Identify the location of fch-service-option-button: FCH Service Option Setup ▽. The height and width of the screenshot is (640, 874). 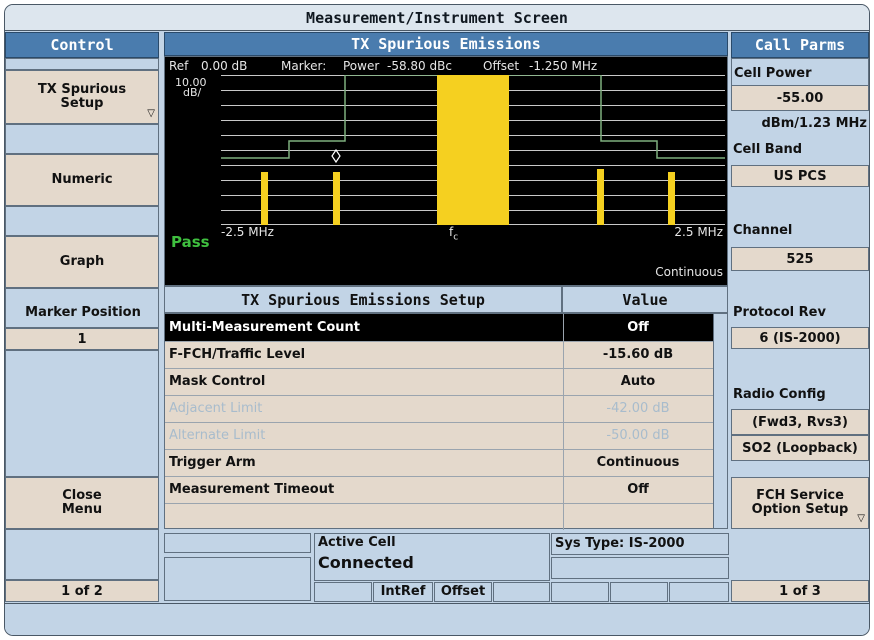
(800, 503).